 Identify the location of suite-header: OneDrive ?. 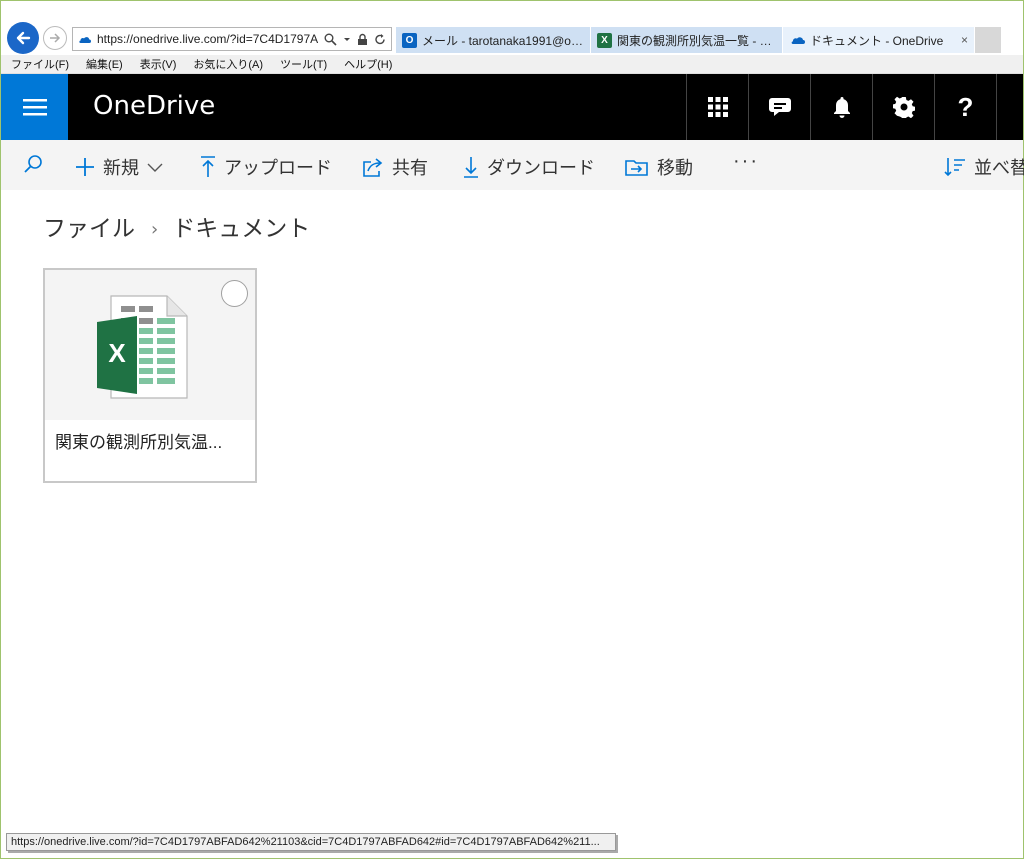
(512, 107).